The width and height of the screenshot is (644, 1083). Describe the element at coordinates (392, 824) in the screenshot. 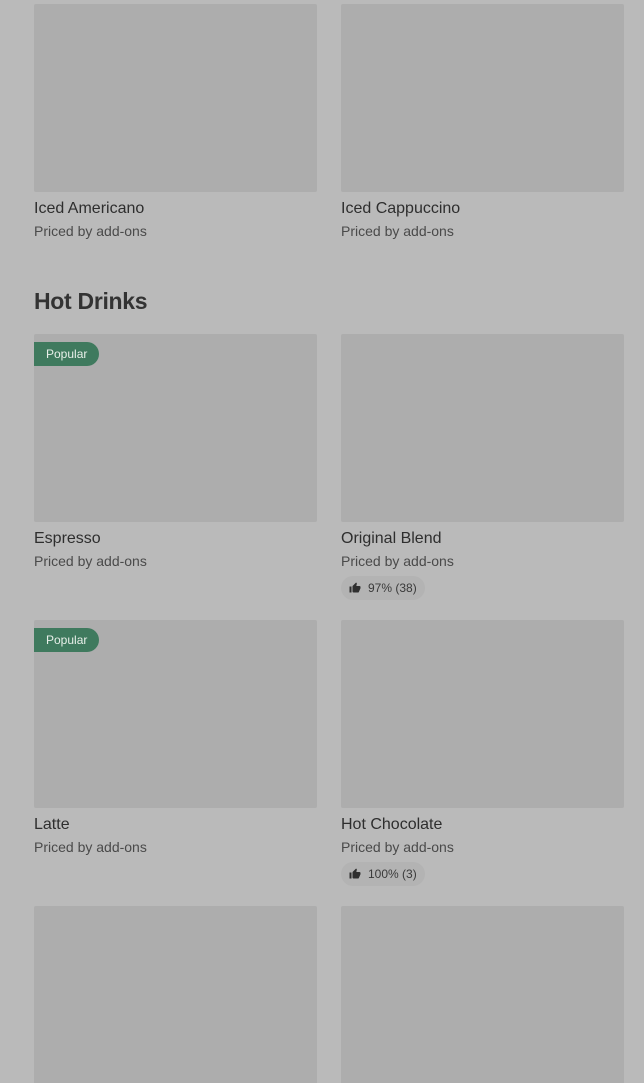

I see `item-name: Hot Chocolate` at that location.